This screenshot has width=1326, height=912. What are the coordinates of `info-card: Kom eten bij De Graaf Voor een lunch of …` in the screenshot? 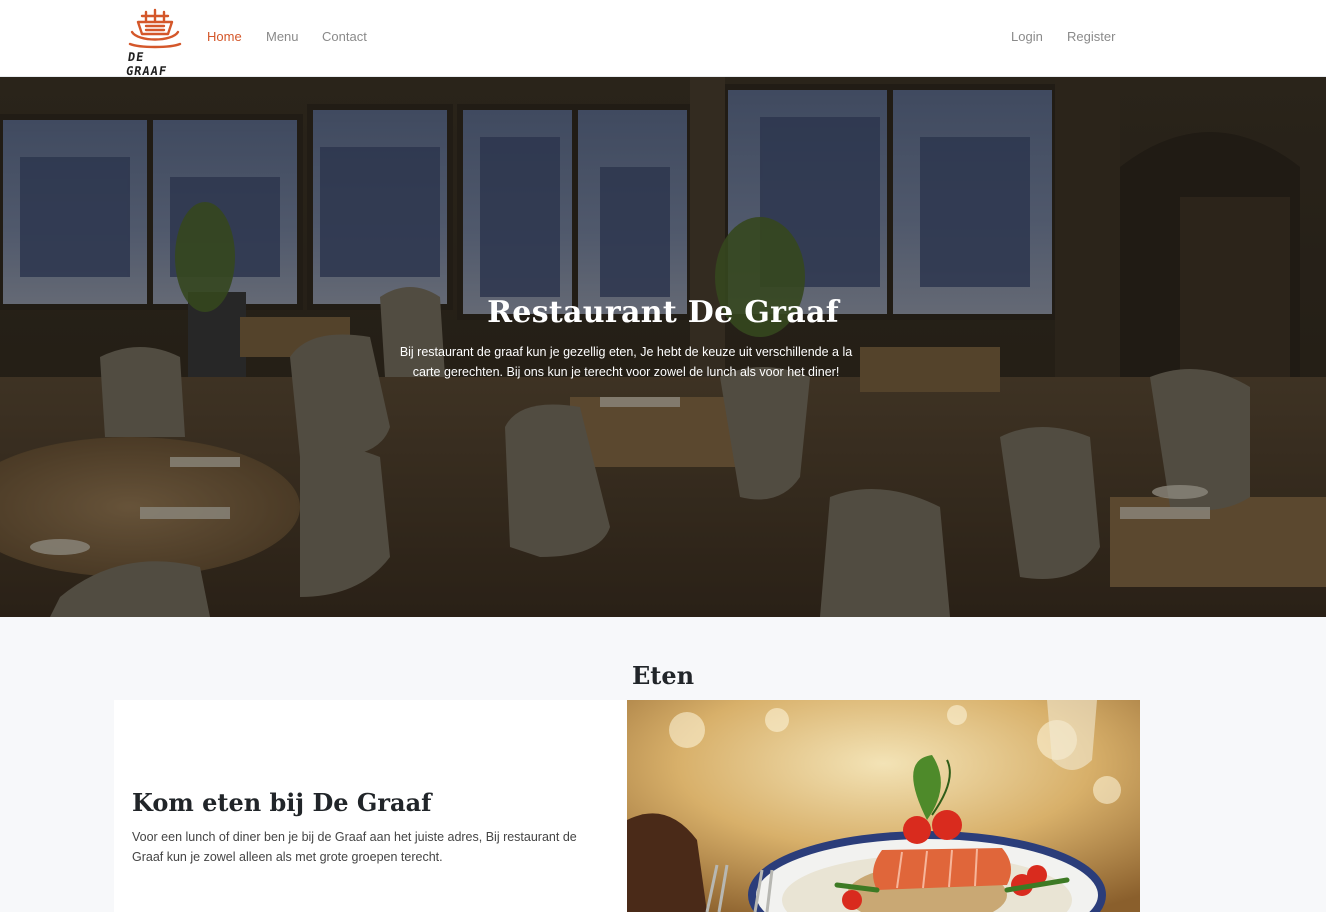 It's located at (370, 806).